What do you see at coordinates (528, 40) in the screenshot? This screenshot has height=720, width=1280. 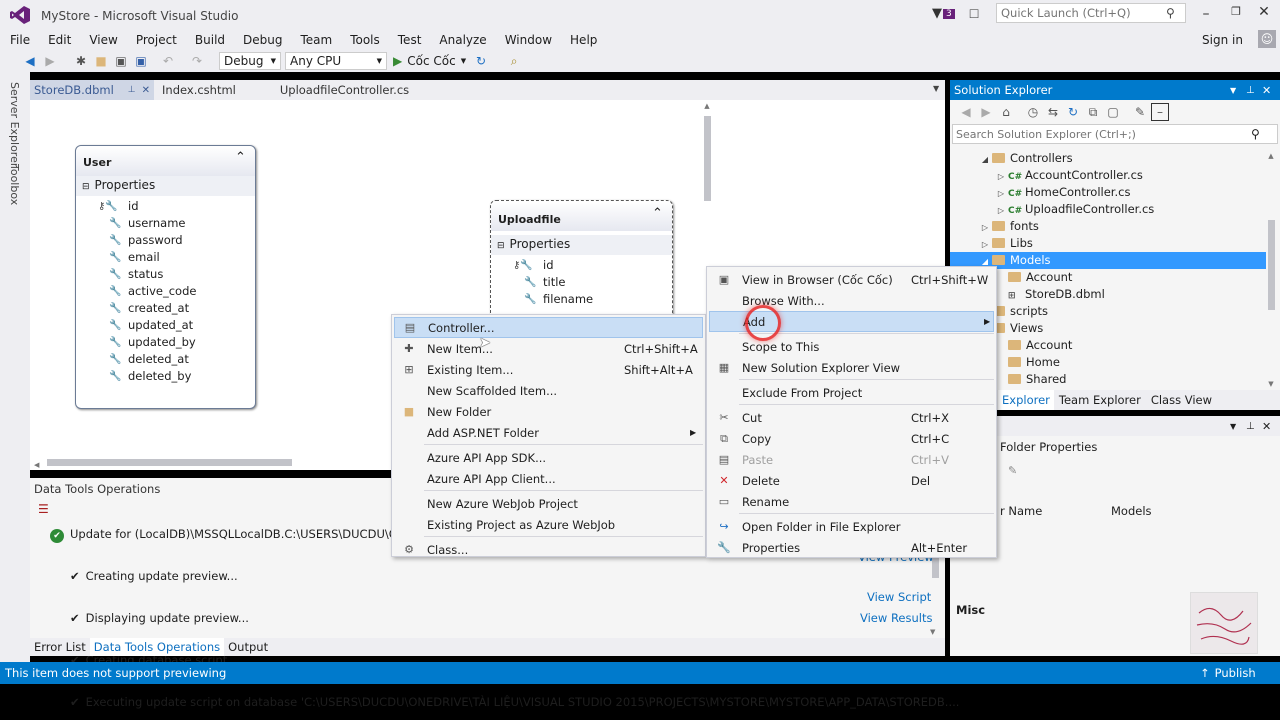 I see `menu-window: Window` at bounding box center [528, 40].